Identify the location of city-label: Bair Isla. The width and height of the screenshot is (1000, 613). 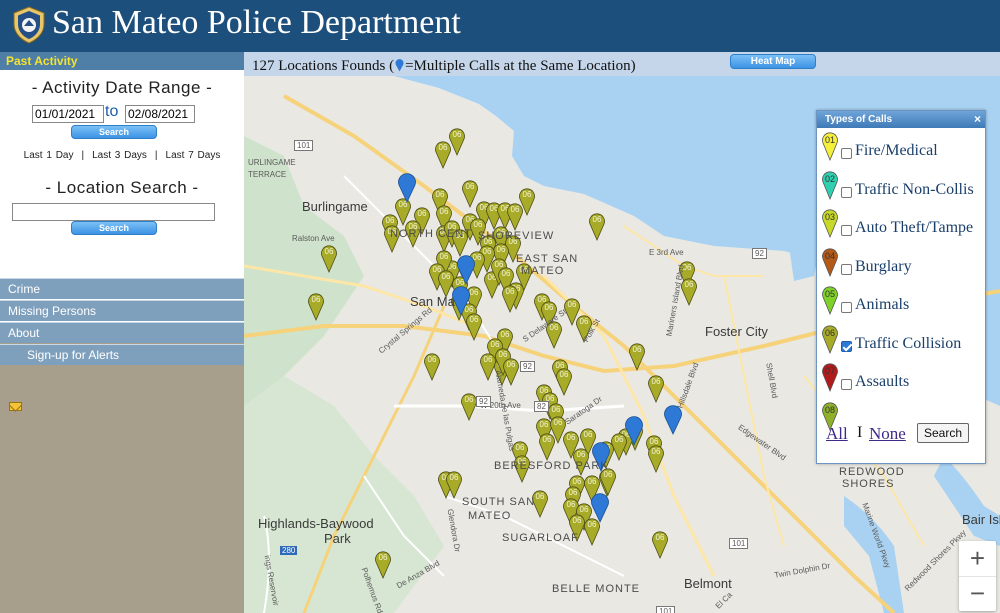
(981, 519).